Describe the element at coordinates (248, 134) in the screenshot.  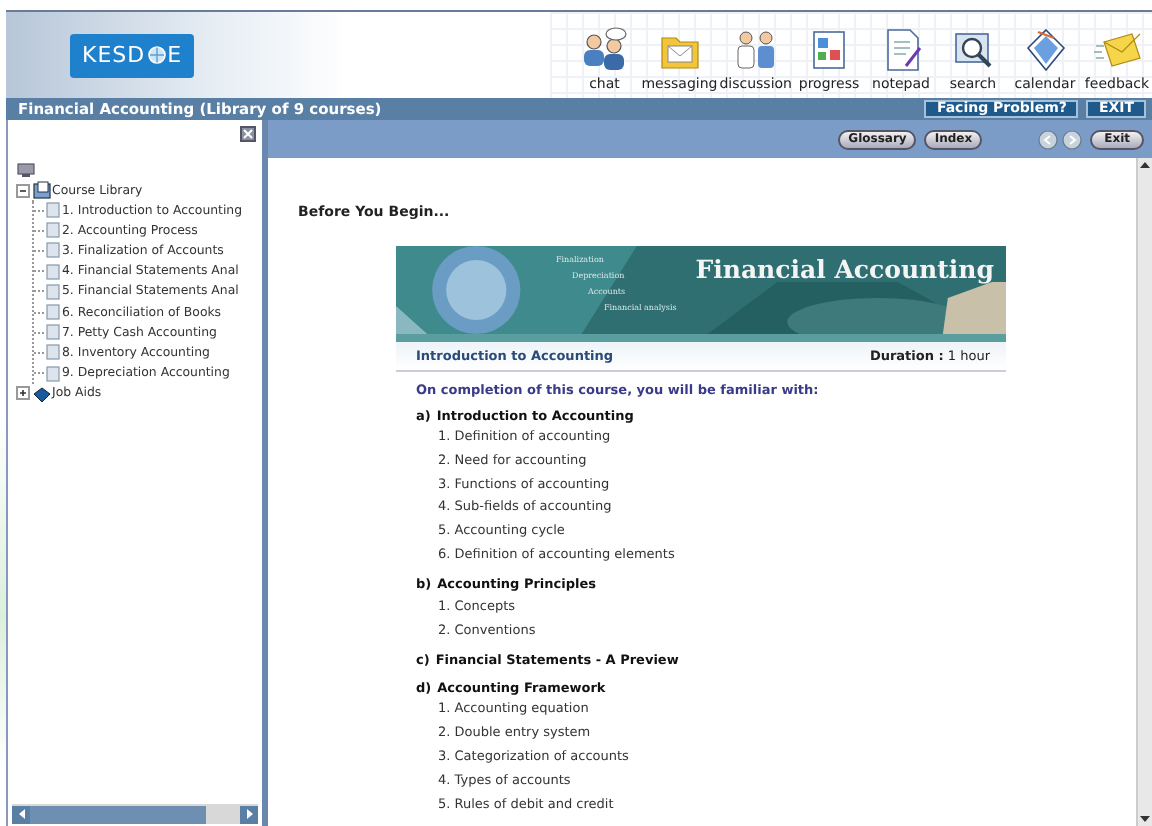
I see `close-button` at that location.